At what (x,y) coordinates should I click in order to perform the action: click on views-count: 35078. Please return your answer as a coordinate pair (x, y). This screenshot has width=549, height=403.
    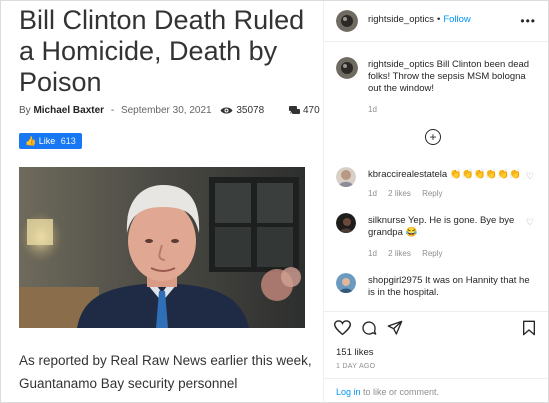
    Looking at the image, I should click on (250, 110).